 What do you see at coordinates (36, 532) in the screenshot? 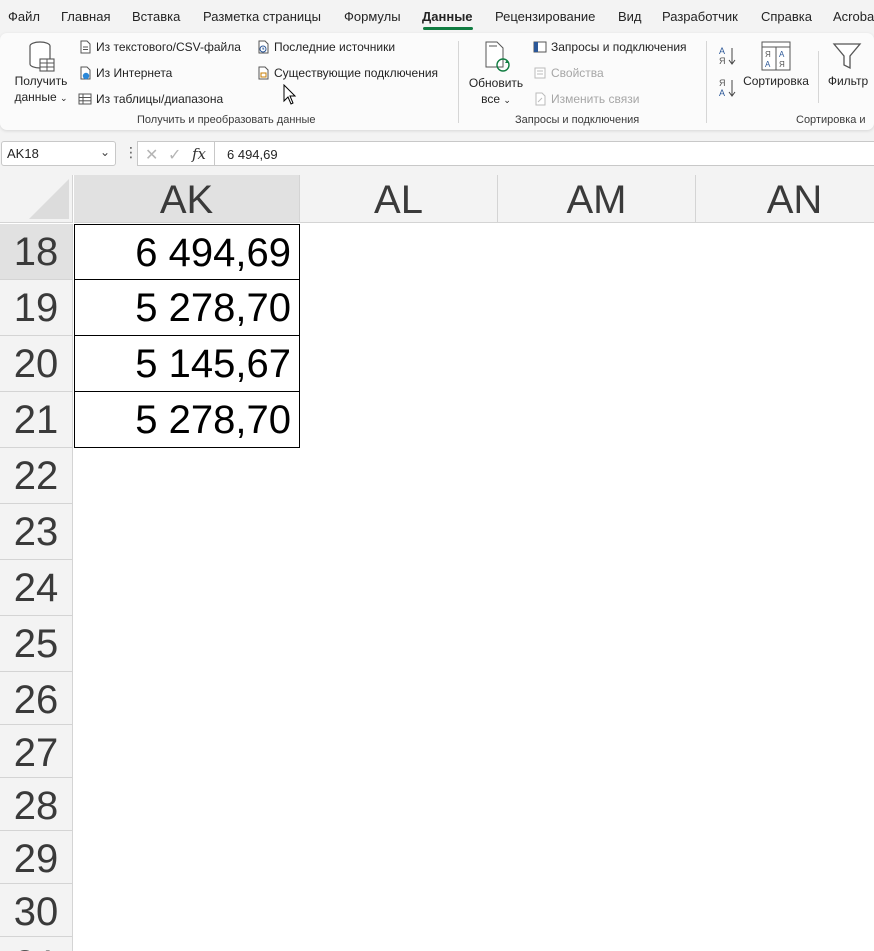
I see `row-header: 23` at bounding box center [36, 532].